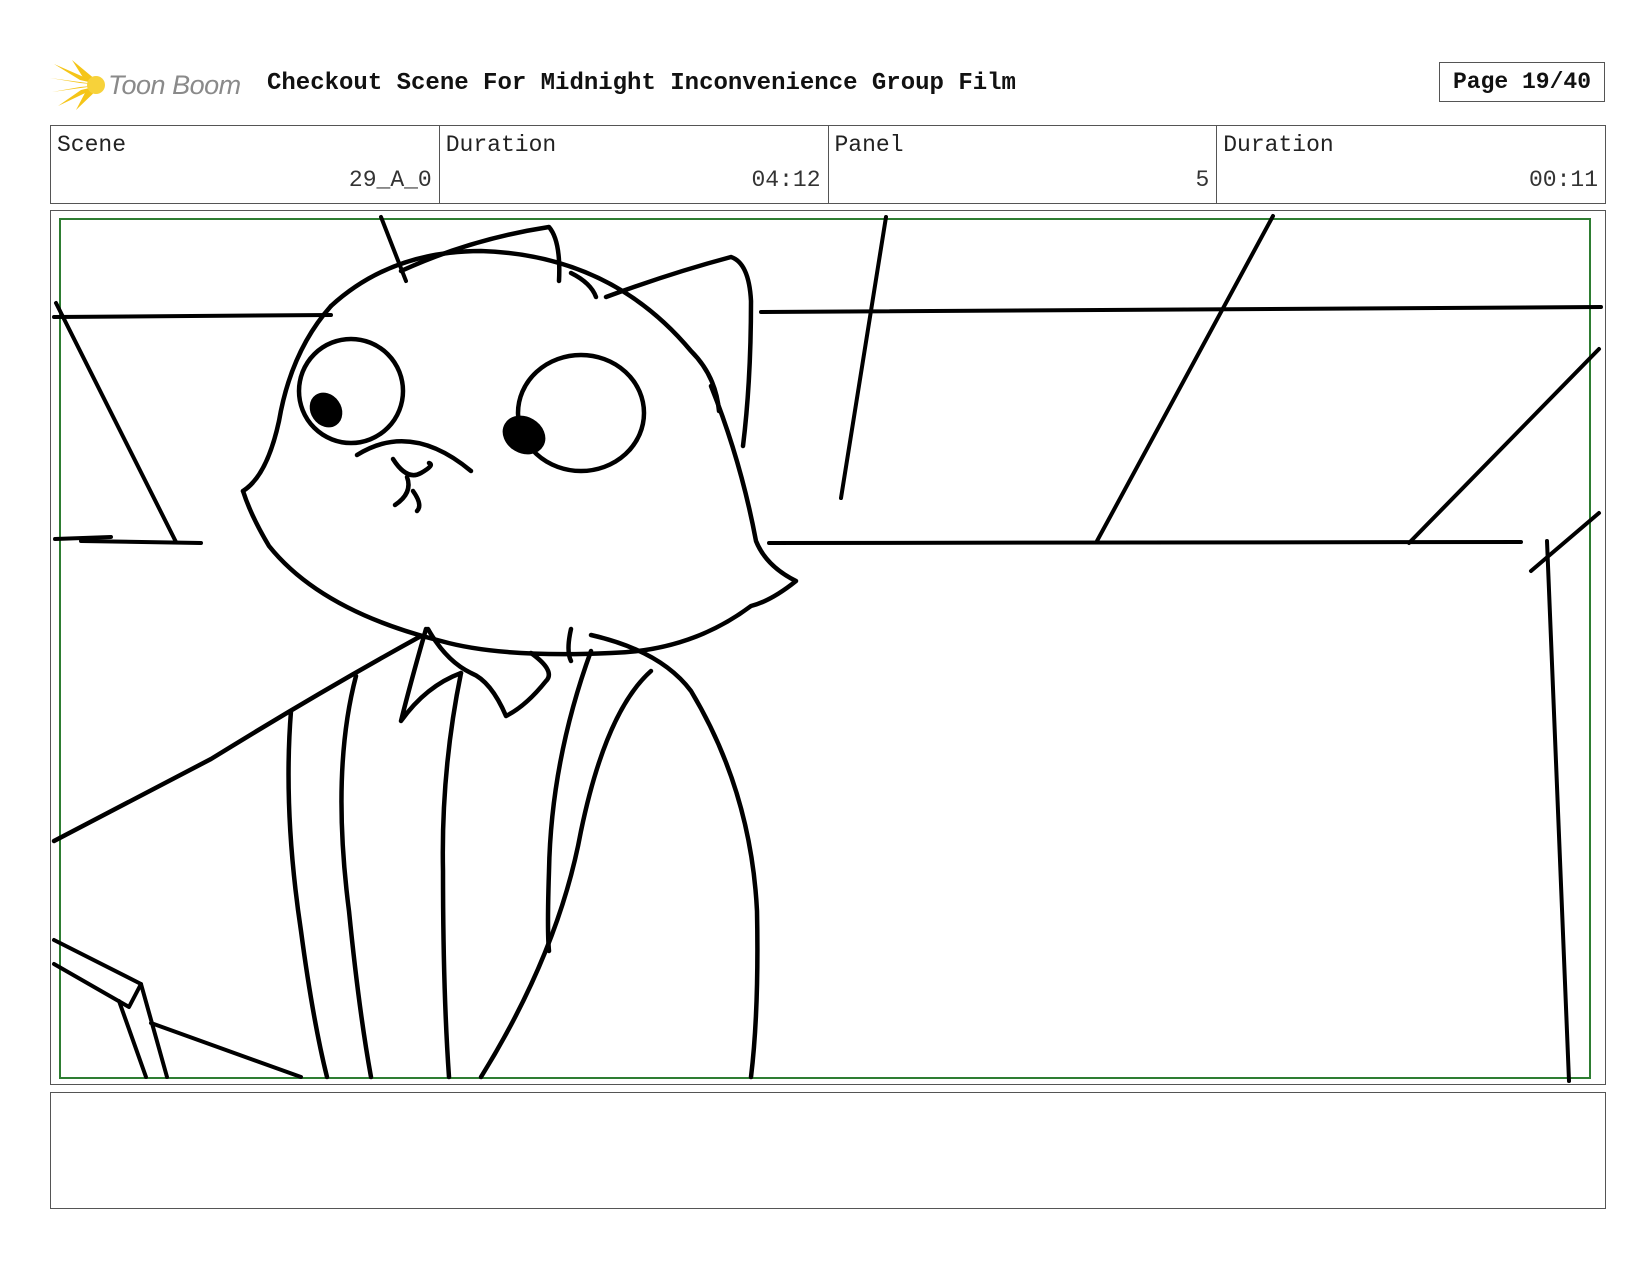 The height and width of the screenshot is (1275, 1650). I want to click on panel-notes-box, so click(828, 1150).